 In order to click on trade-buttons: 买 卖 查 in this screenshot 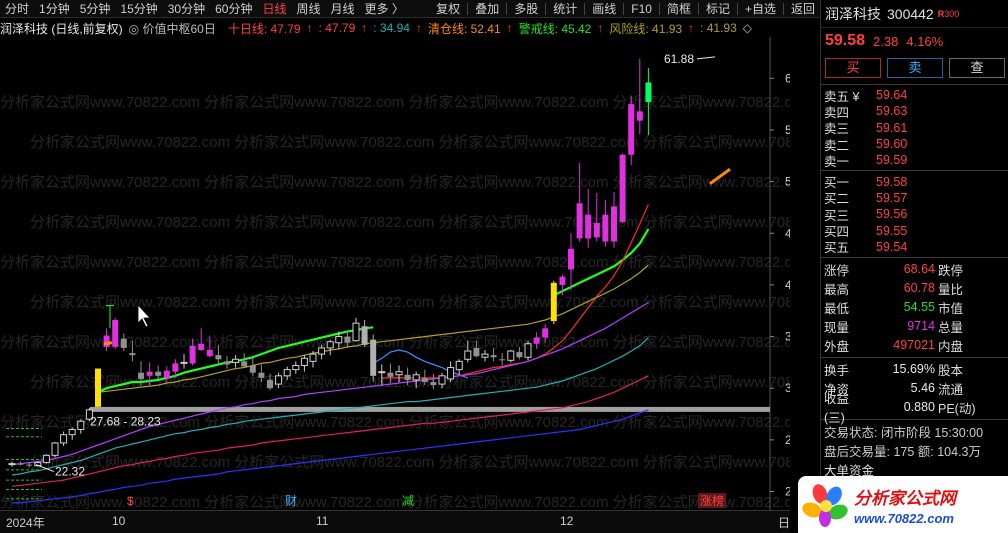, I will do `click(914, 68)`.